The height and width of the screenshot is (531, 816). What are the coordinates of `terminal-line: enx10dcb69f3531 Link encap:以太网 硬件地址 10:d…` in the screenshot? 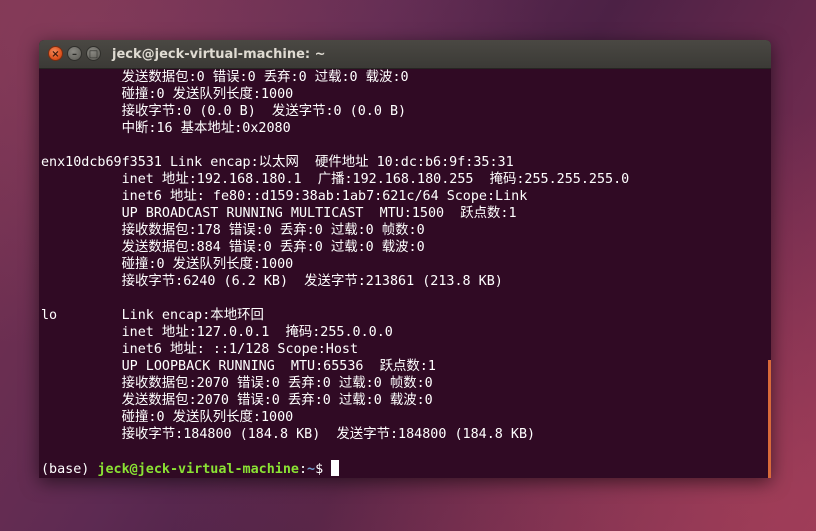 It's located at (277, 162).